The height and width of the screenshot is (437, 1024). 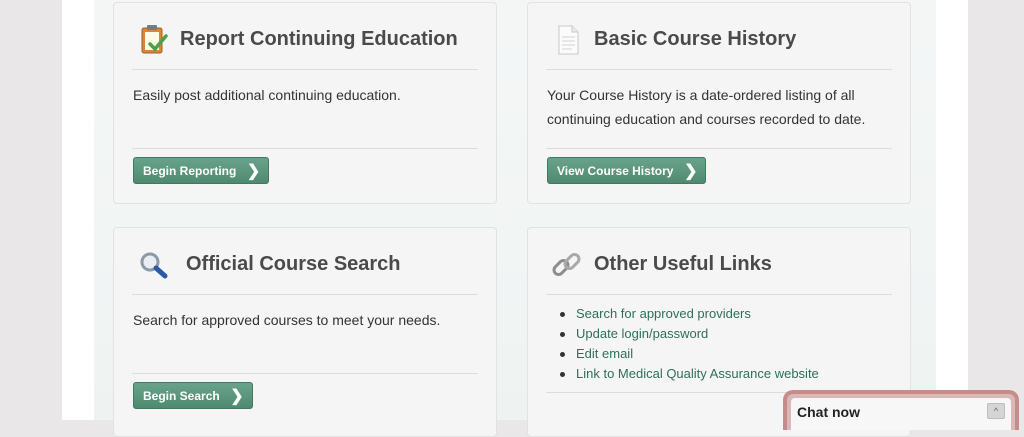 What do you see at coordinates (293, 264) in the screenshot?
I see `card-title: Official Course Search` at bounding box center [293, 264].